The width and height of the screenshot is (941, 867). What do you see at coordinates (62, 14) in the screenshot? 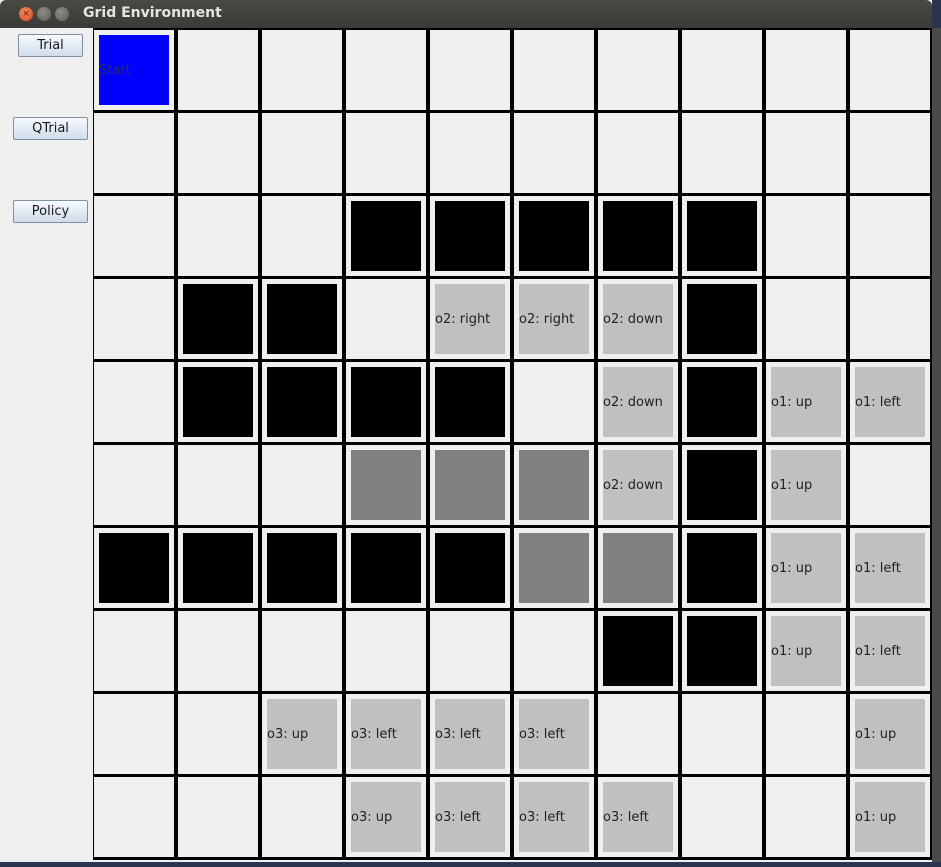
I see `maximize-window-button` at bounding box center [62, 14].